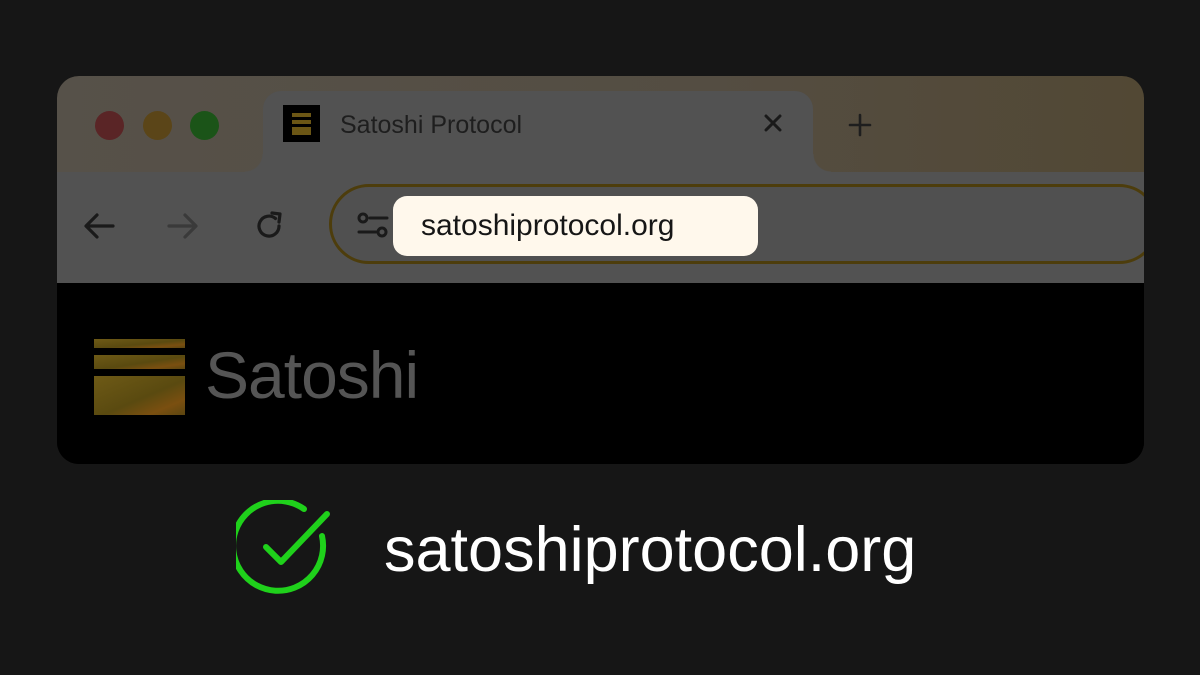  Describe the element at coordinates (773, 123) in the screenshot. I see `close-icon` at that location.